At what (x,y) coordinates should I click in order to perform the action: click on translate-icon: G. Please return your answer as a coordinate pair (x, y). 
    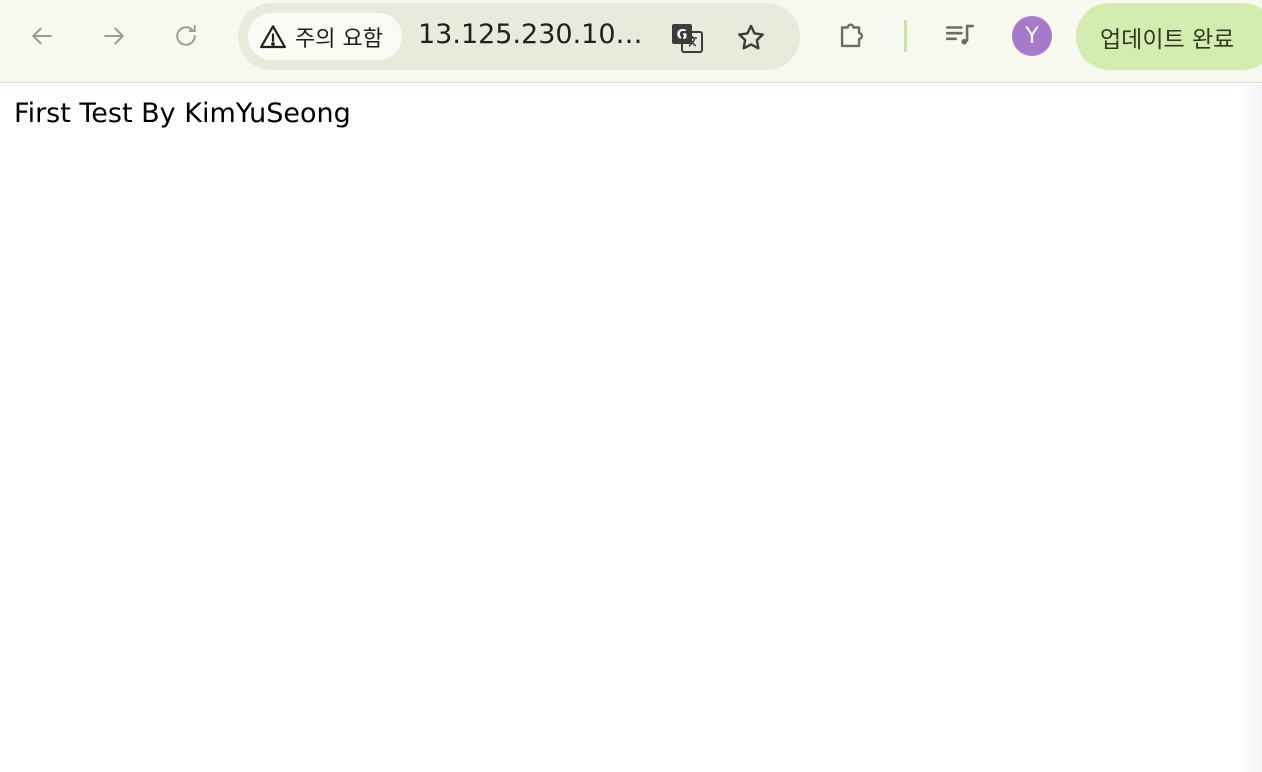
    Looking at the image, I should click on (687, 38).